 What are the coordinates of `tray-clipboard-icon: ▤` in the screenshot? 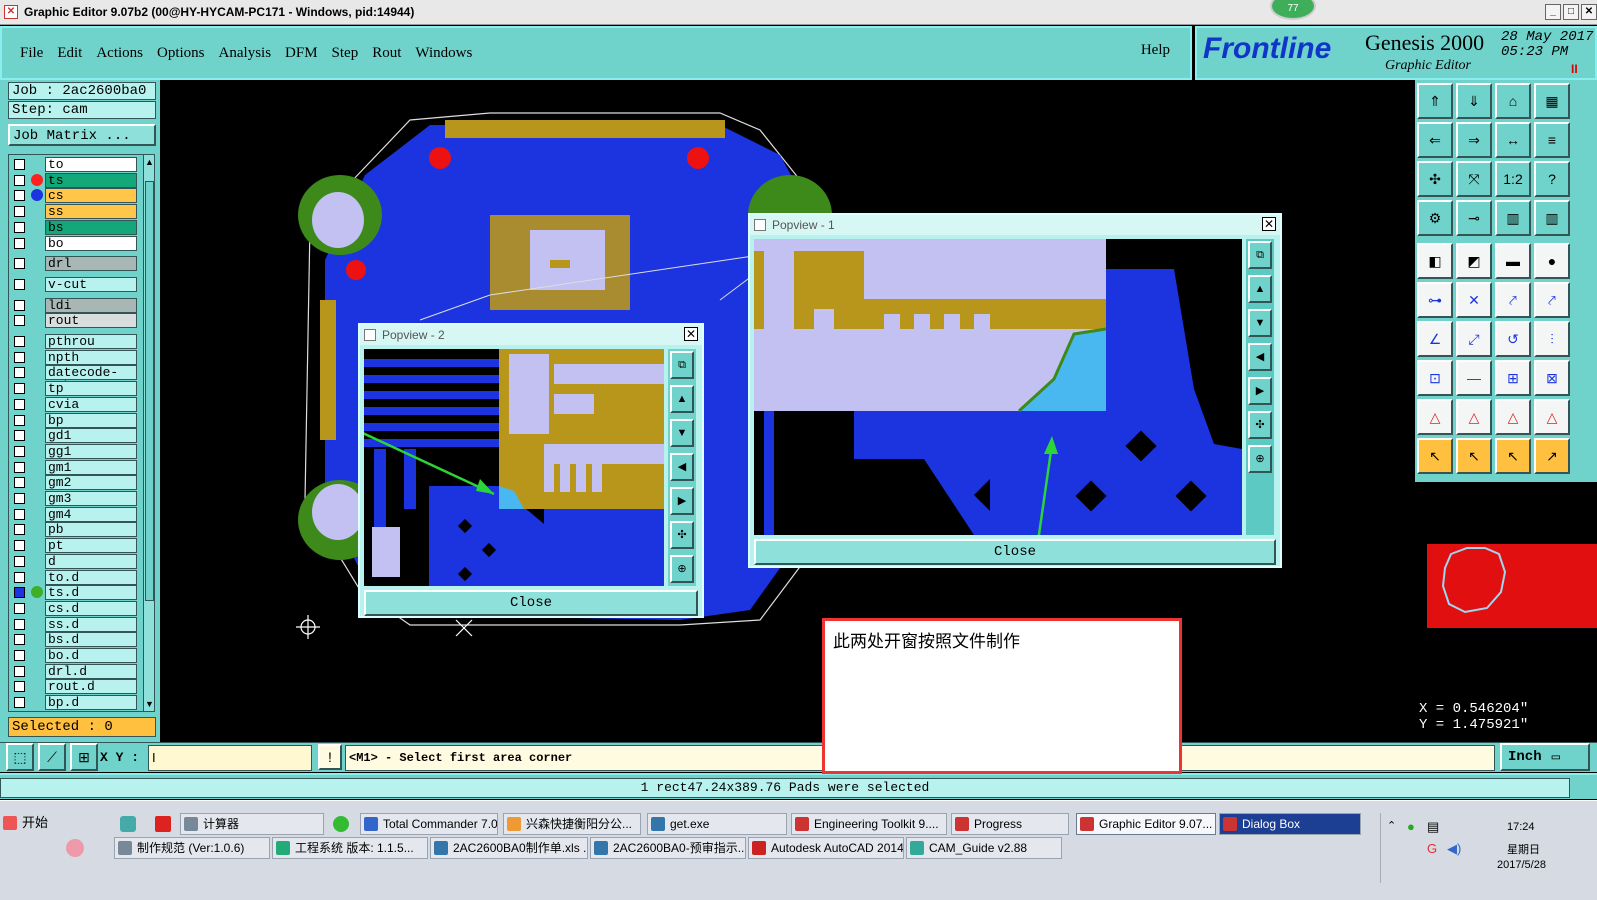 It's located at (1433, 827).